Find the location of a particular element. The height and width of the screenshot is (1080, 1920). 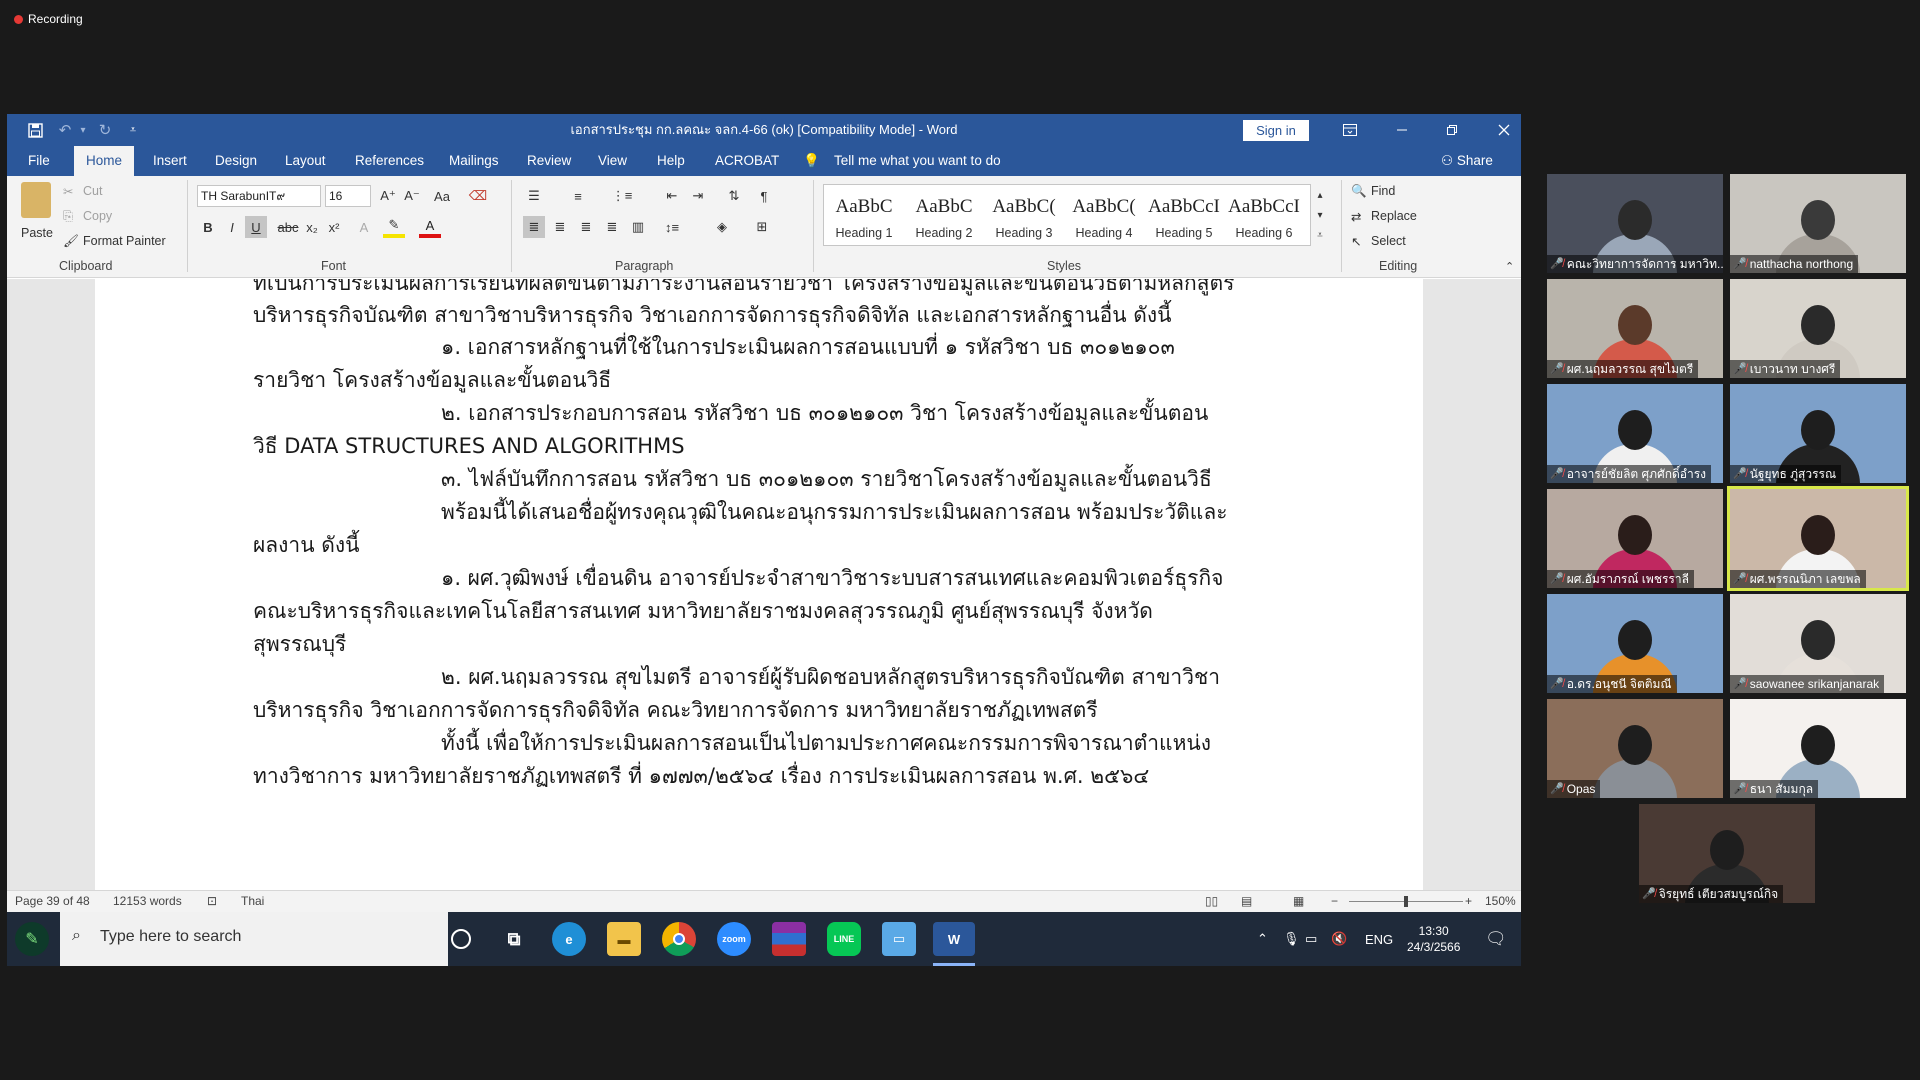

align-right-icon: ≣ is located at coordinates (586, 227).